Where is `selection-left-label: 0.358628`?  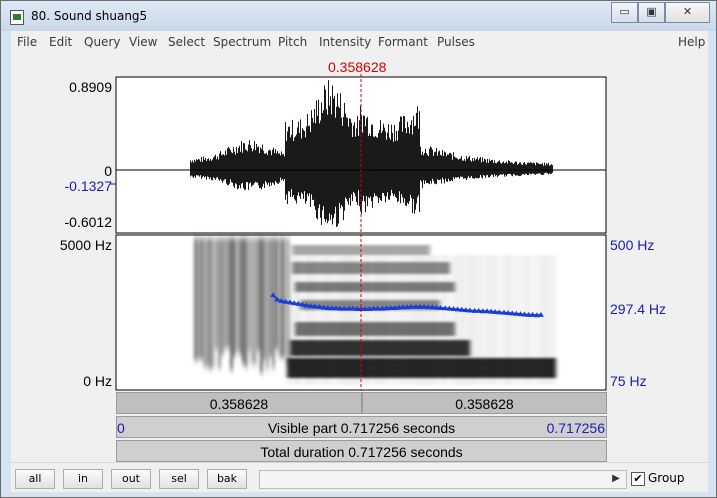
selection-left-label: 0.358628 is located at coordinates (239, 404).